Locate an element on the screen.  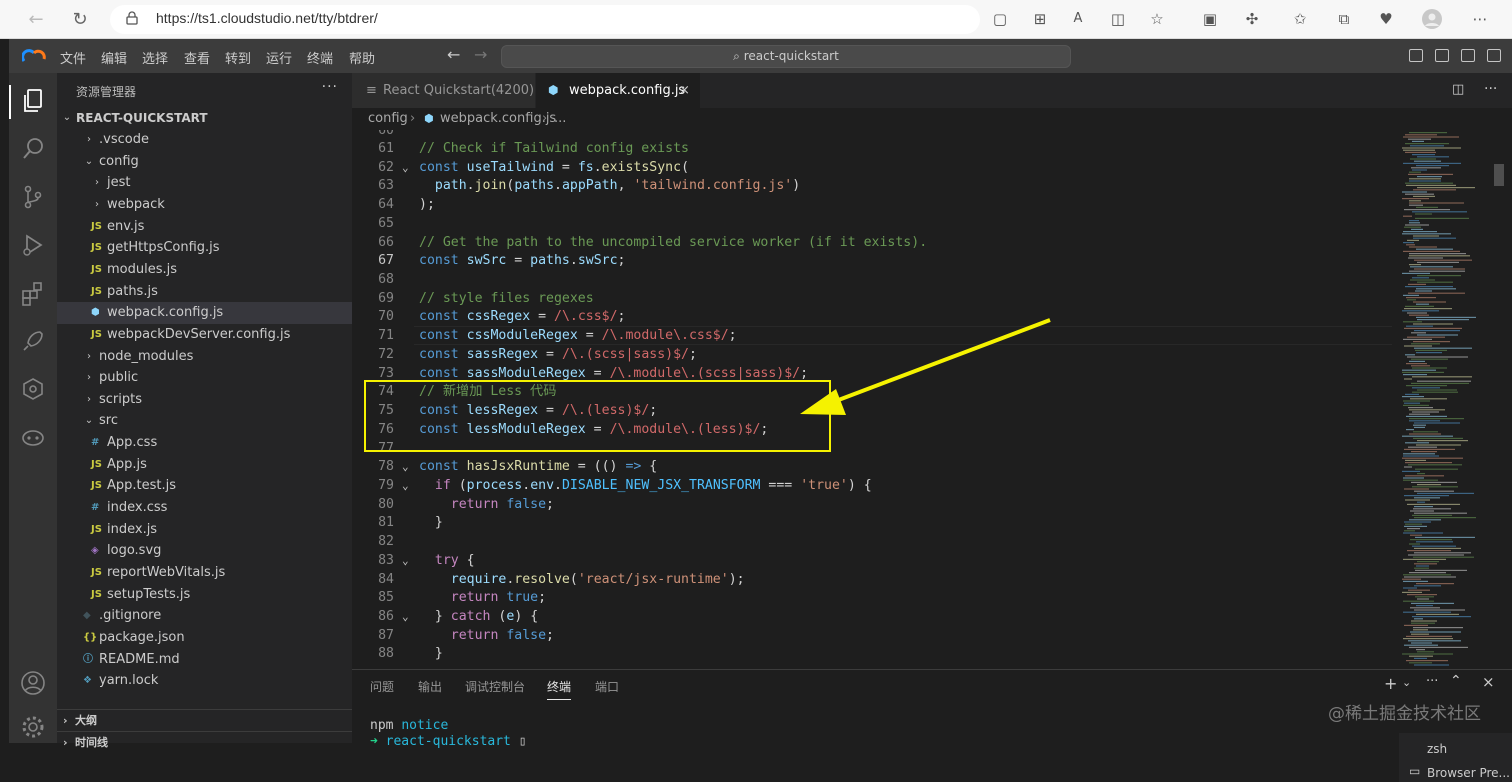
tree-file: ⓘ README.md is located at coordinates (204, 660).